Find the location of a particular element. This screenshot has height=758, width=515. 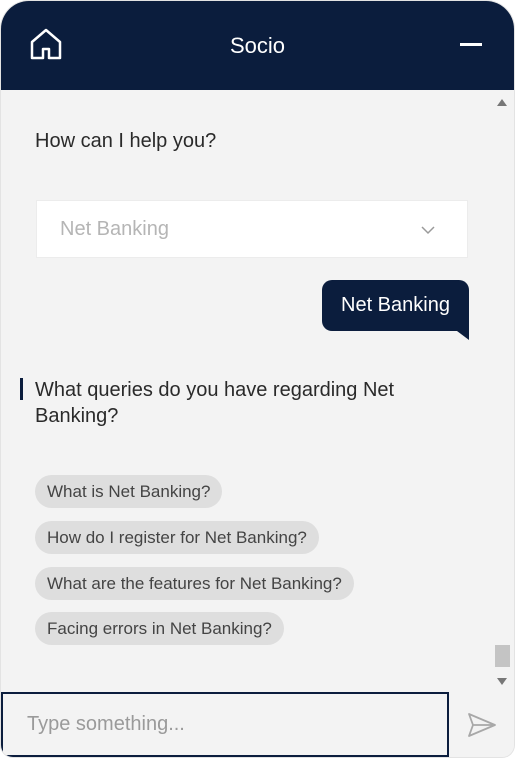

quick-reply-option: Facing errors in Net Banking? is located at coordinates (159, 628).